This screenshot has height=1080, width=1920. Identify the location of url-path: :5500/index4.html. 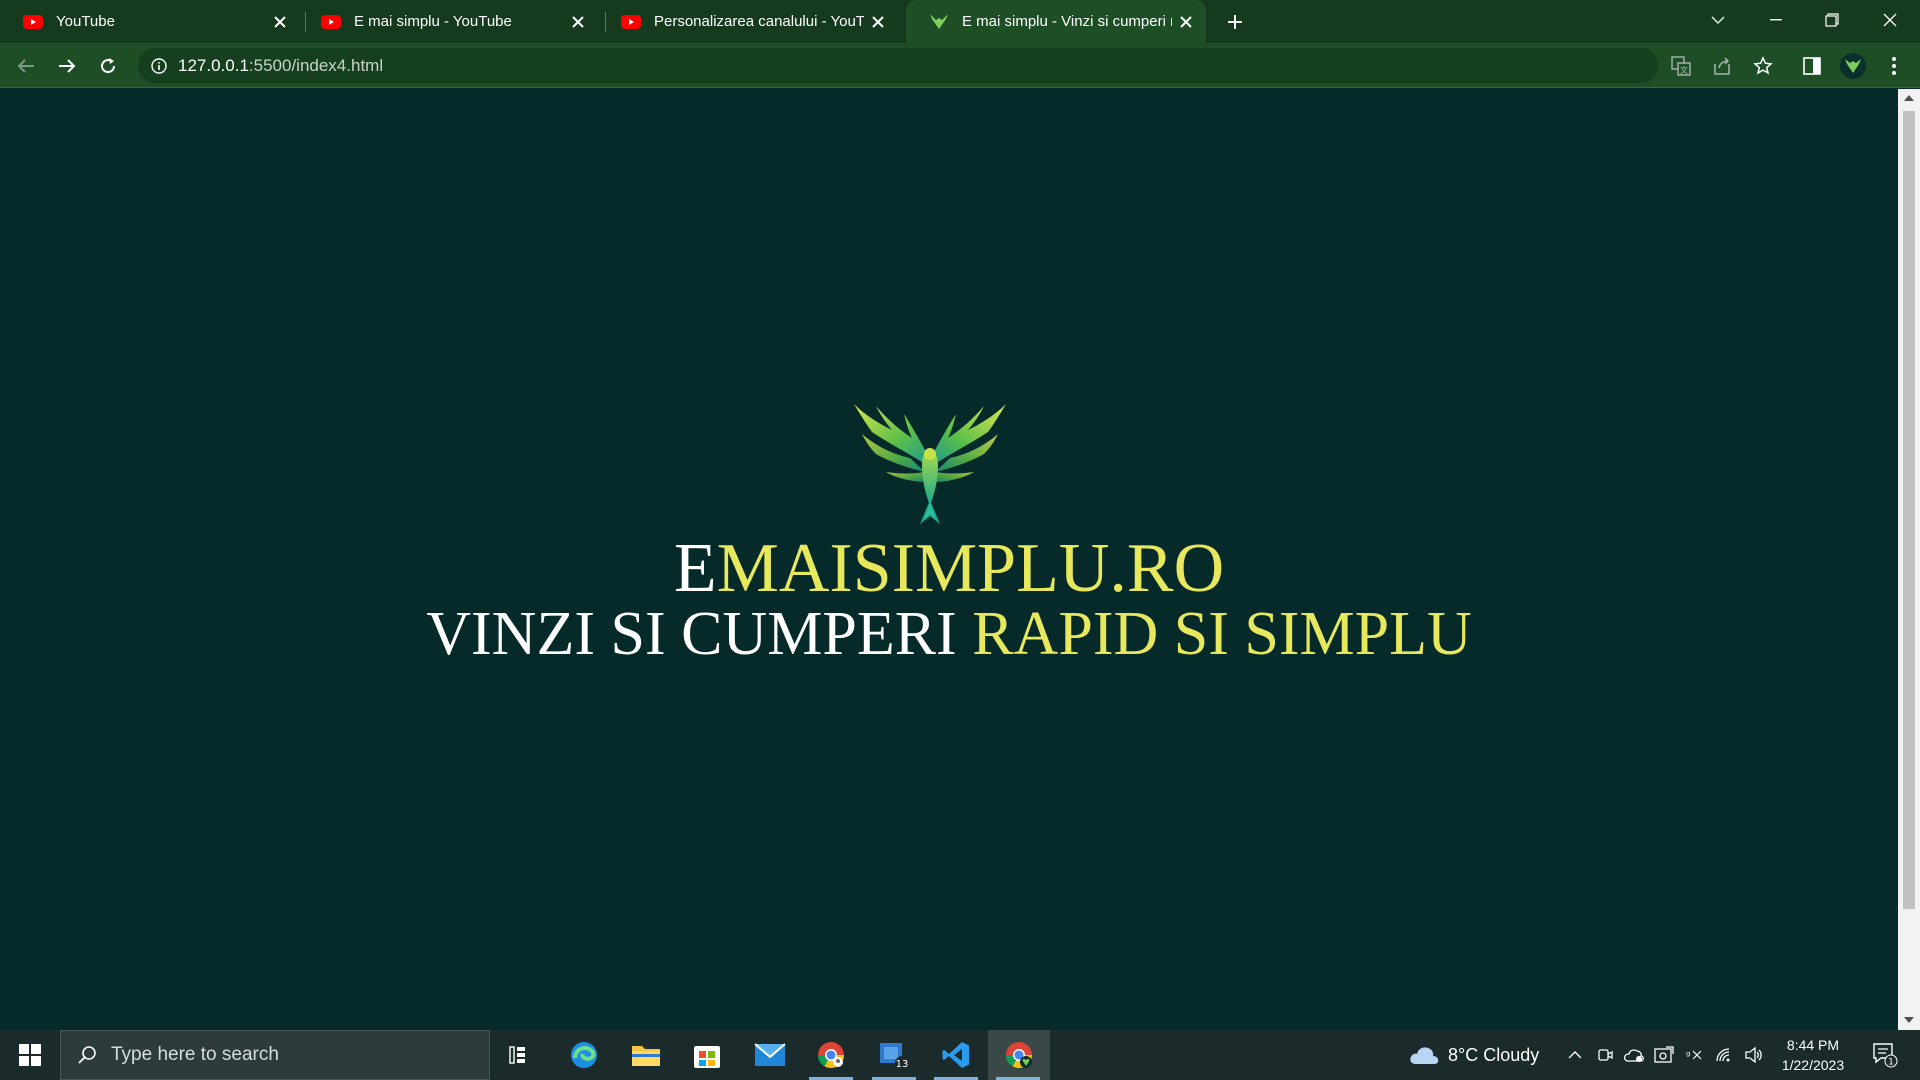
(316, 65).